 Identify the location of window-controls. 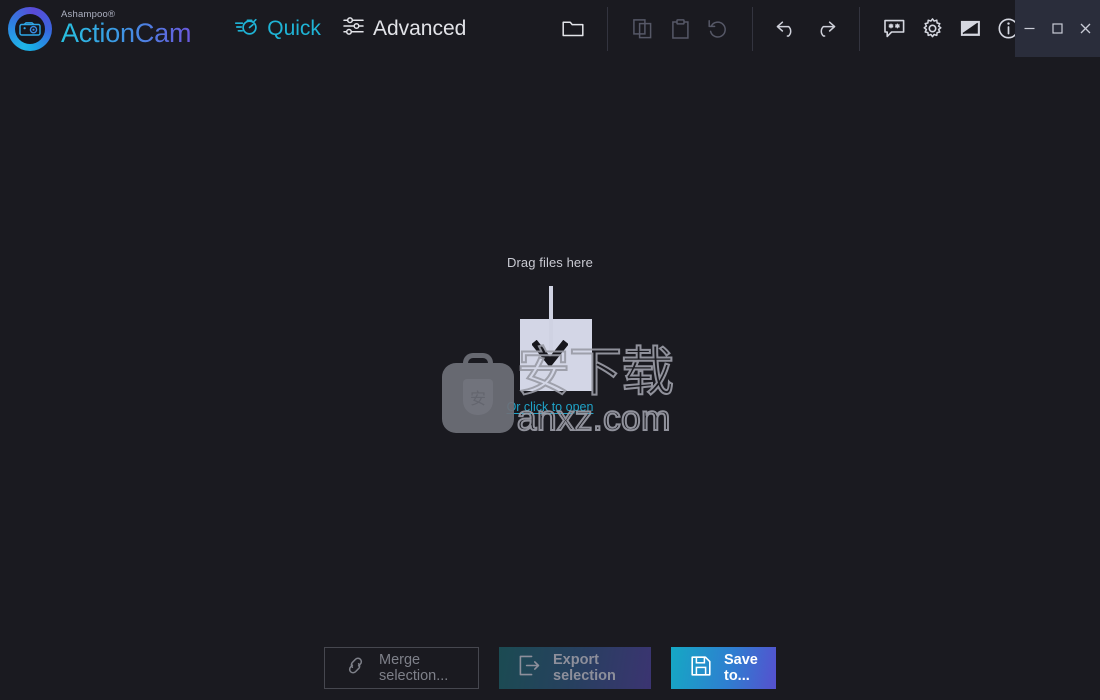
(1057, 28).